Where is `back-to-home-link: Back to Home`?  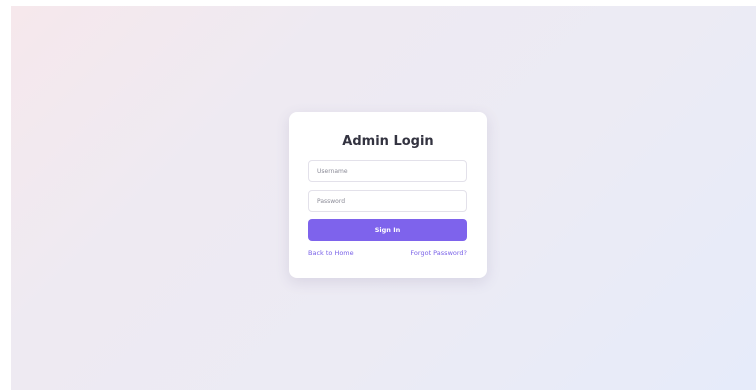 back-to-home-link: Back to Home is located at coordinates (331, 253).